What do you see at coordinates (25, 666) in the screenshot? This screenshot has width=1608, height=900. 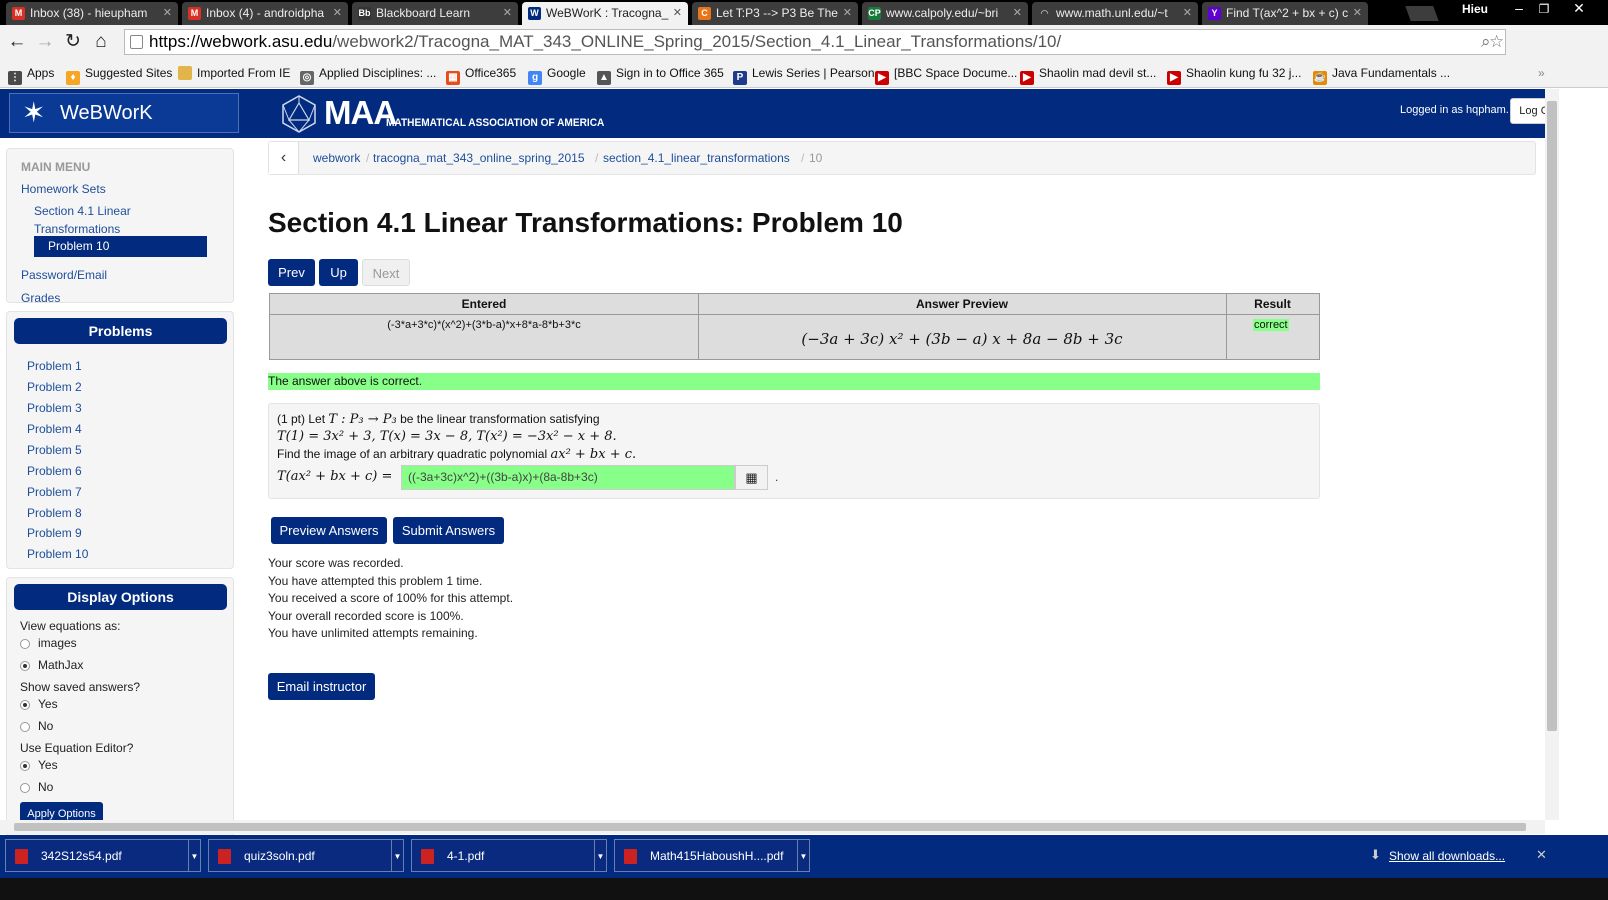 I see `radio-mathjax` at bounding box center [25, 666].